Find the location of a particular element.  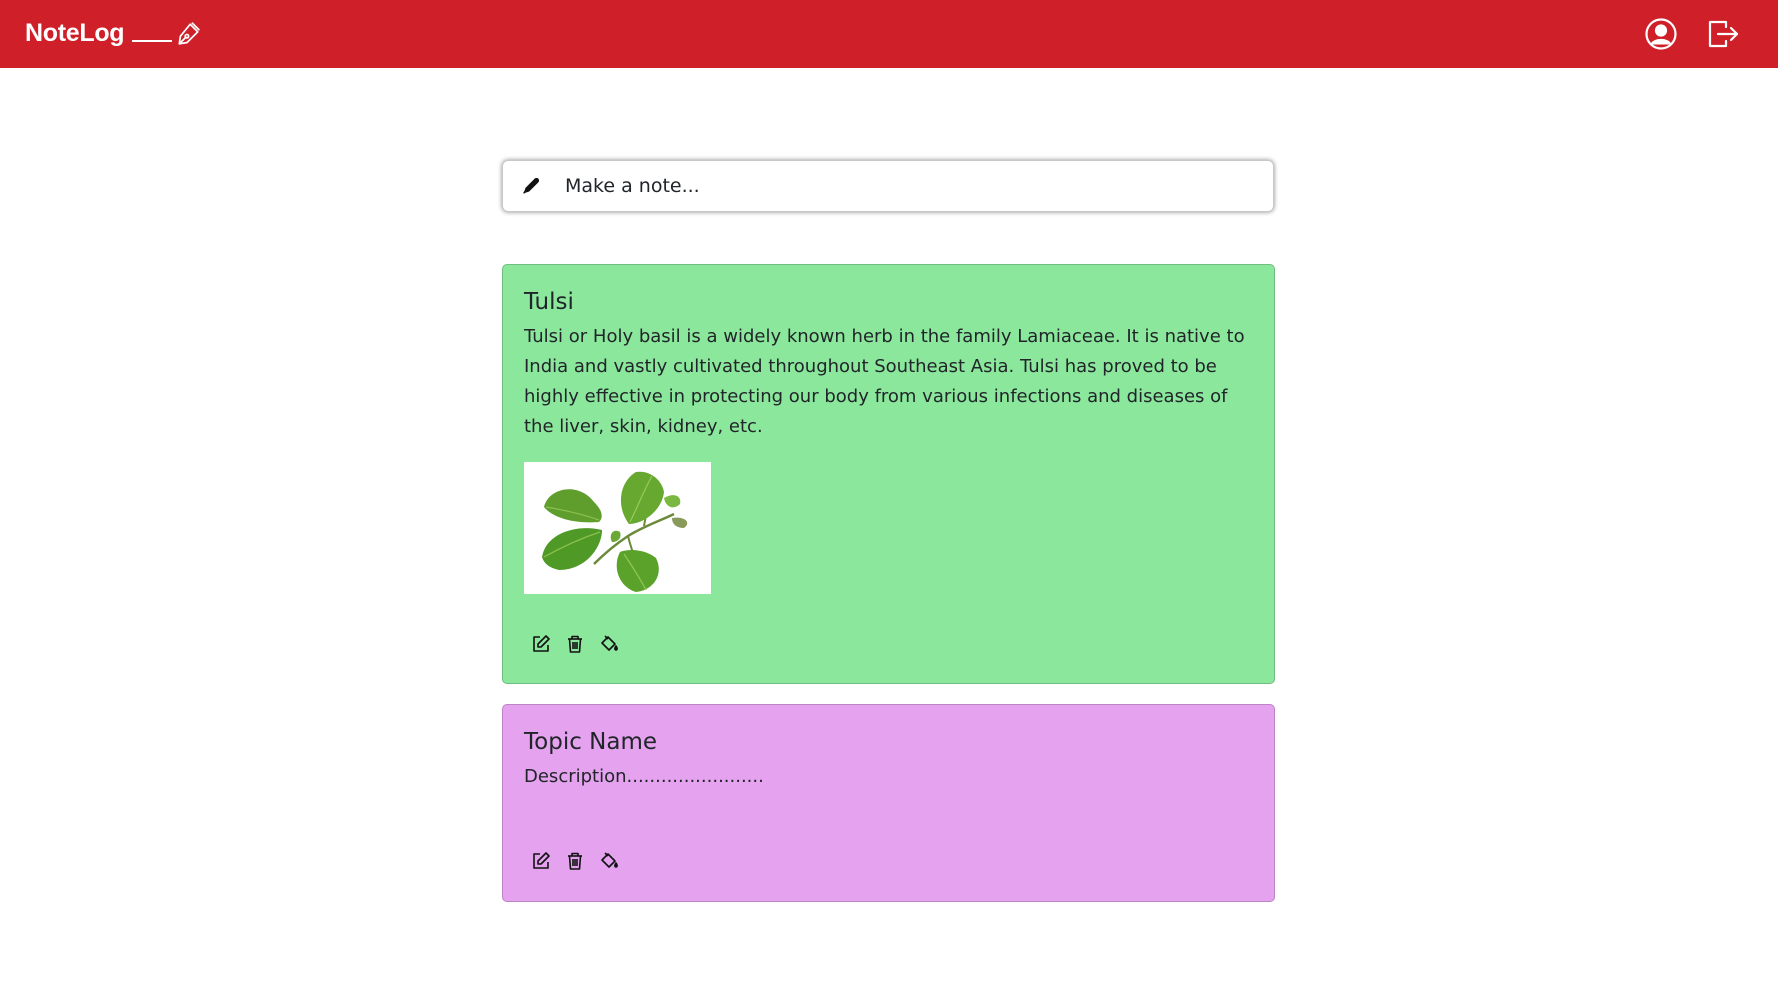

note-title: Topic Name is located at coordinates (591, 742).